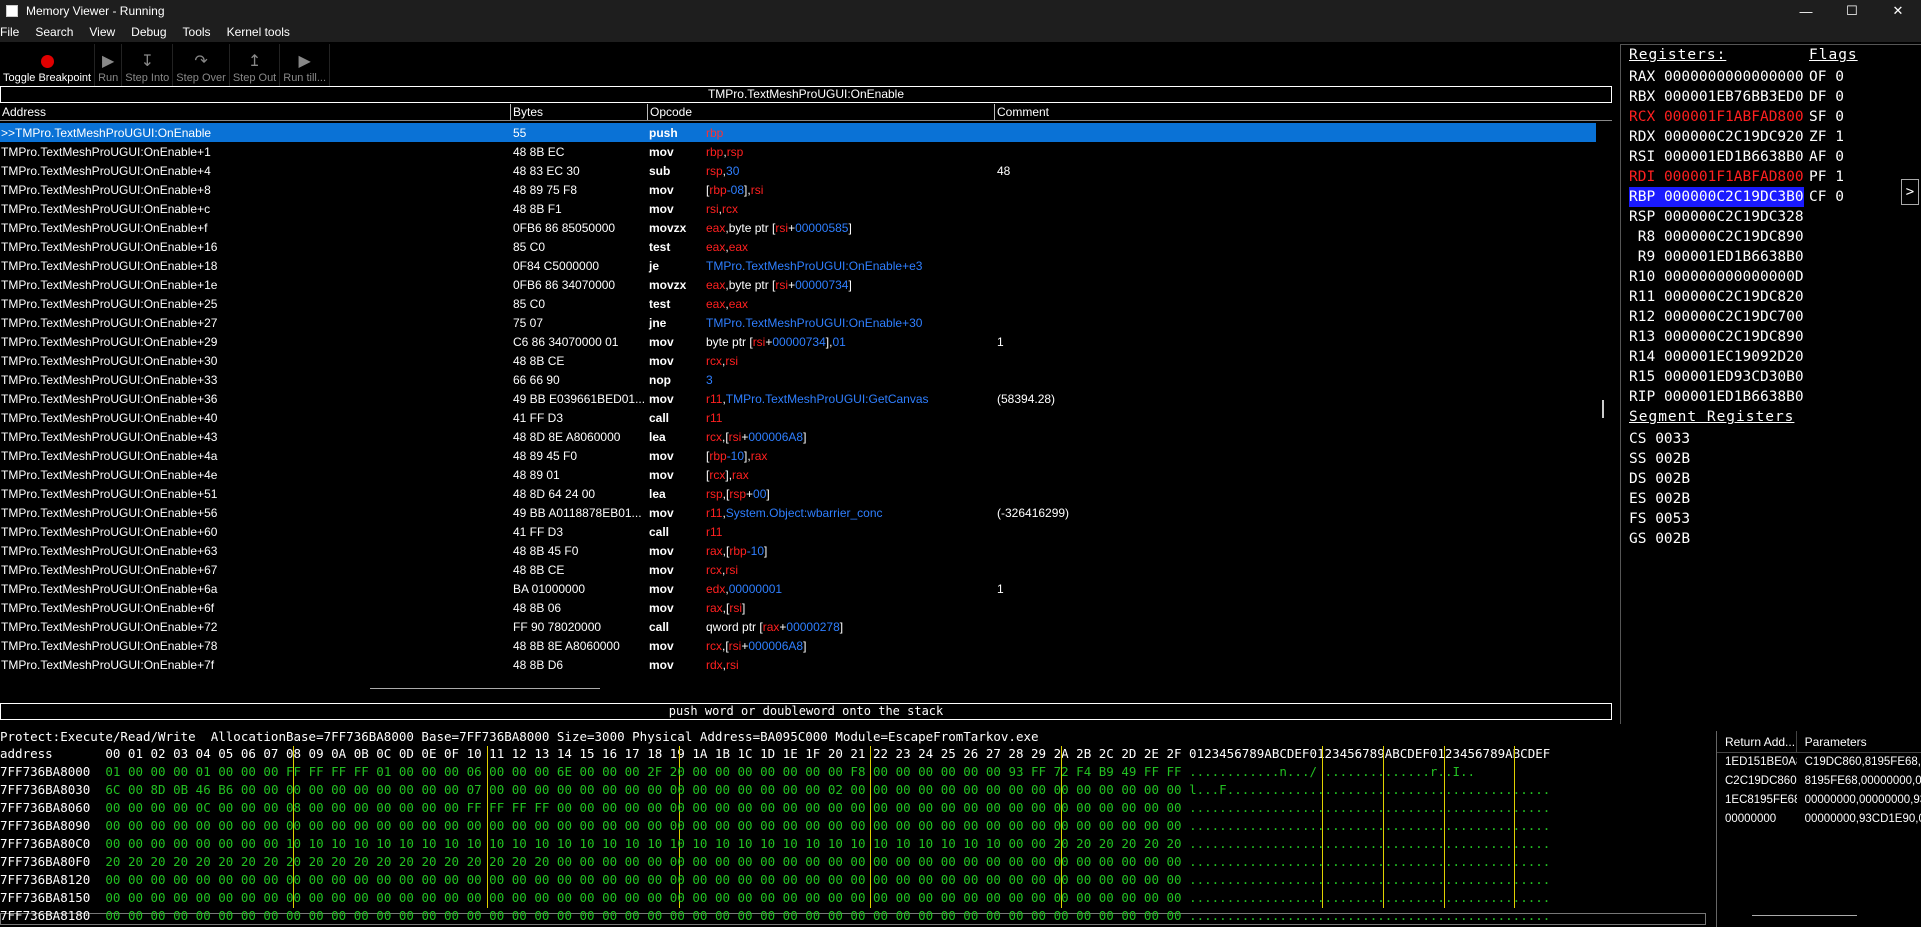  Describe the element at coordinates (1826, 137) in the screenshot. I see `flag-row: ZF 1` at that location.